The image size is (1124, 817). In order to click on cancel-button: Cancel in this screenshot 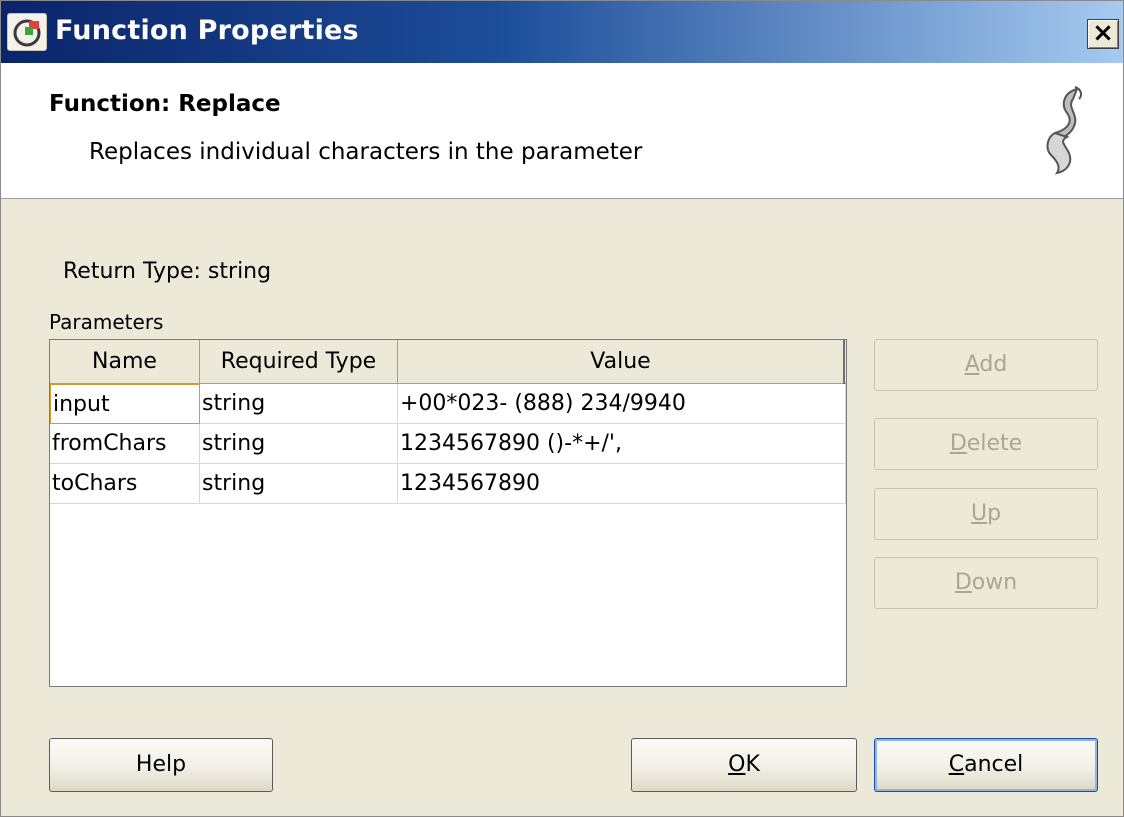, I will do `click(986, 765)`.